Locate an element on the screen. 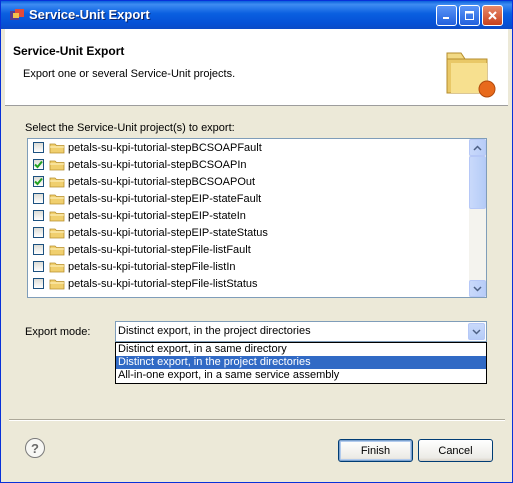 The image size is (513, 483). close-icon is located at coordinates (492, 15).